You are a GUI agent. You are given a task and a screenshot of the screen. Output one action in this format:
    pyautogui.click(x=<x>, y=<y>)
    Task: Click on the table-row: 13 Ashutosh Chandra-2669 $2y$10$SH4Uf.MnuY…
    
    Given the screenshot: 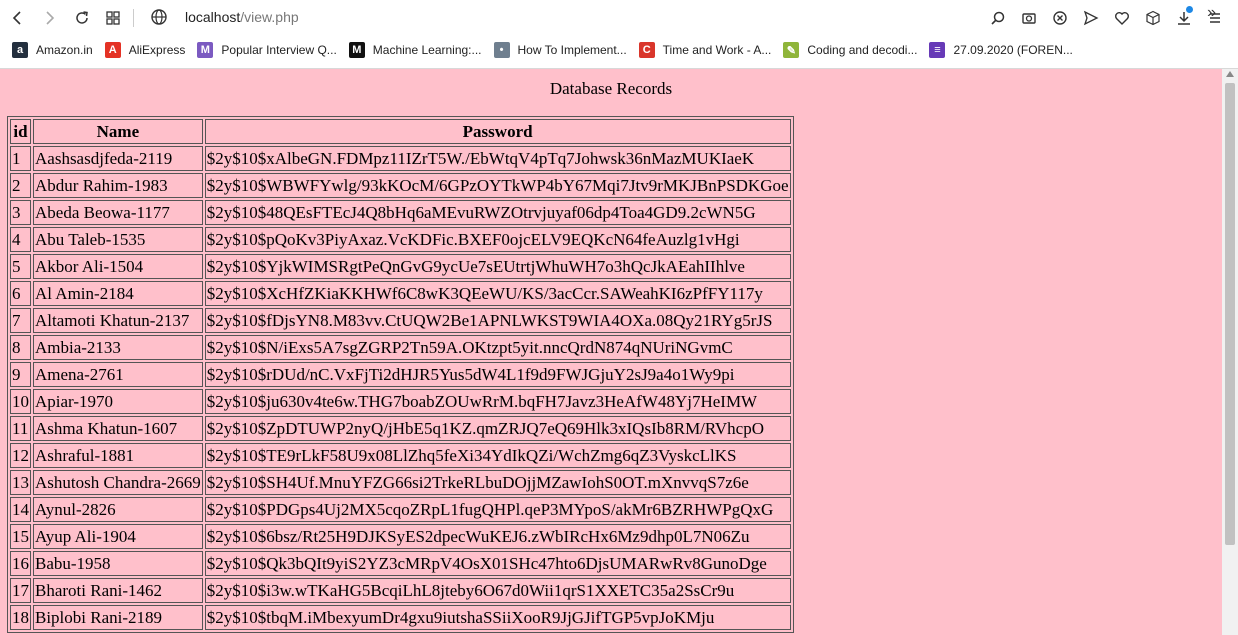 What is the action you would take?
    pyautogui.click(x=400, y=482)
    